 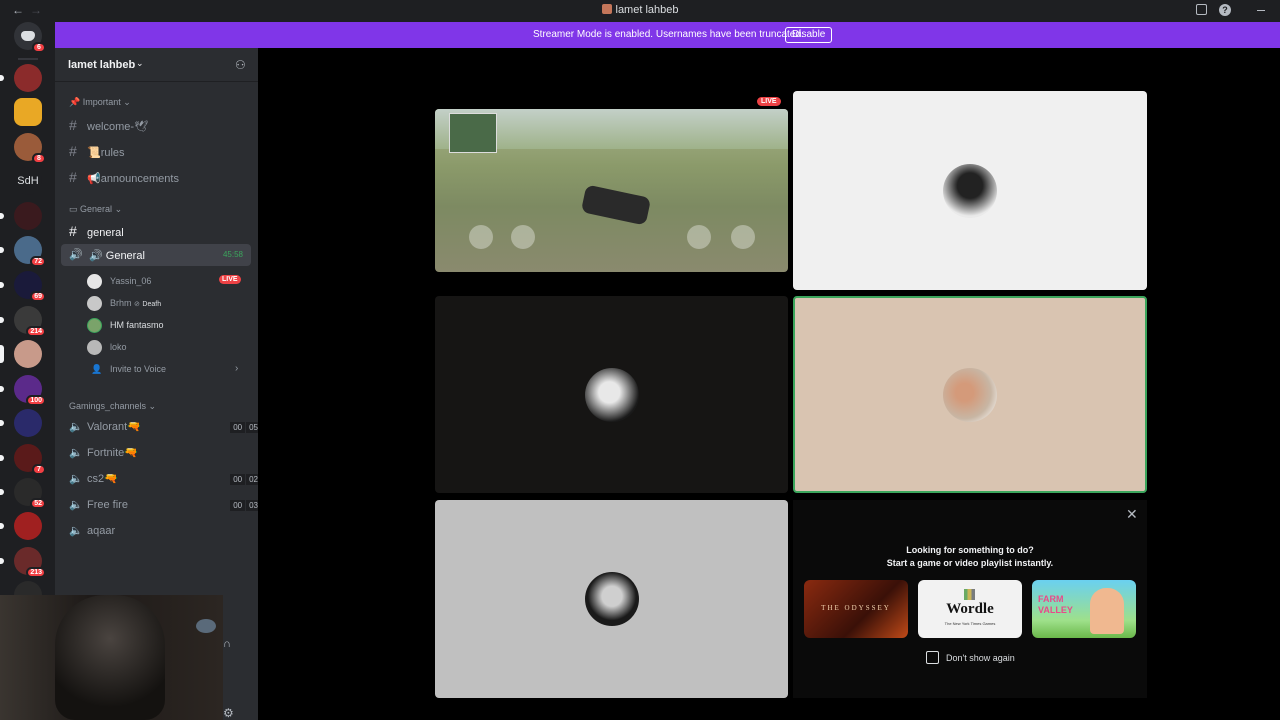 What do you see at coordinates (1261, 10) in the screenshot?
I see `minimize-icon` at bounding box center [1261, 10].